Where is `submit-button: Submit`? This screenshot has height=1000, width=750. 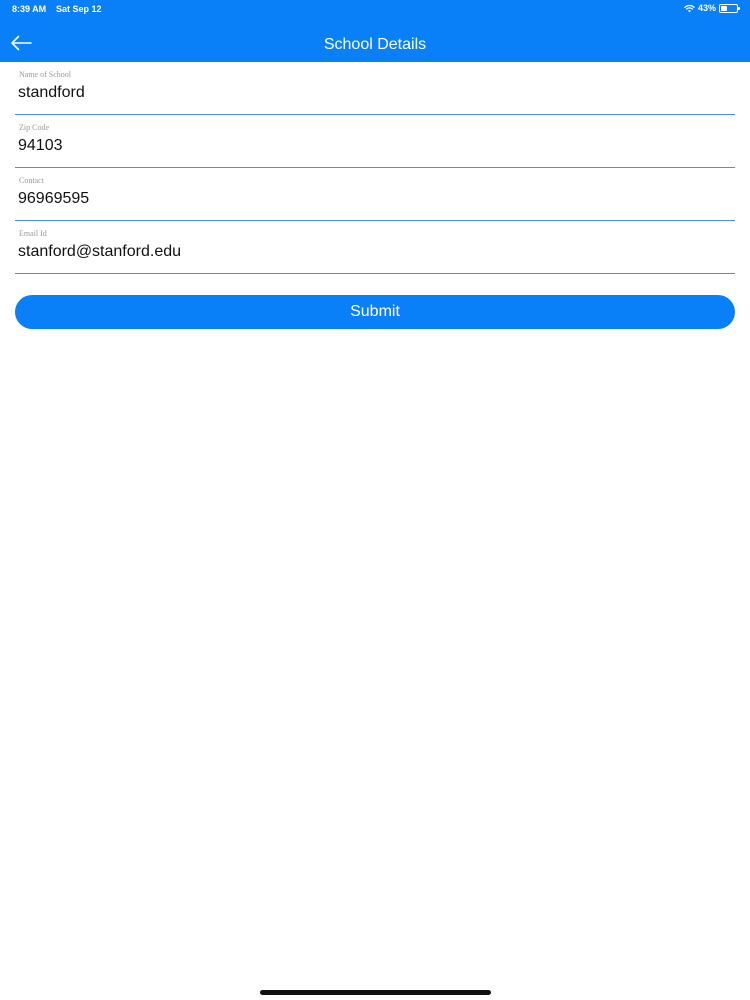
submit-button: Submit is located at coordinates (375, 312).